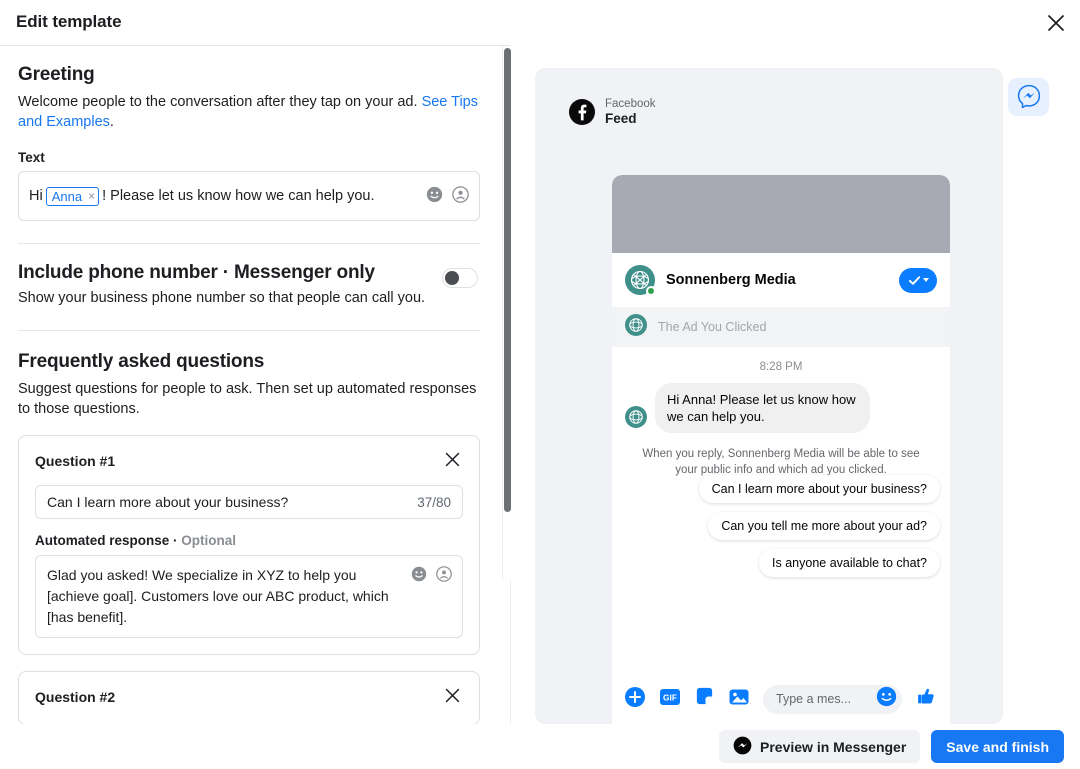 The height and width of the screenshot is (769, 1080). I want to click on question-card-2: Question #2, so click(249, 697).